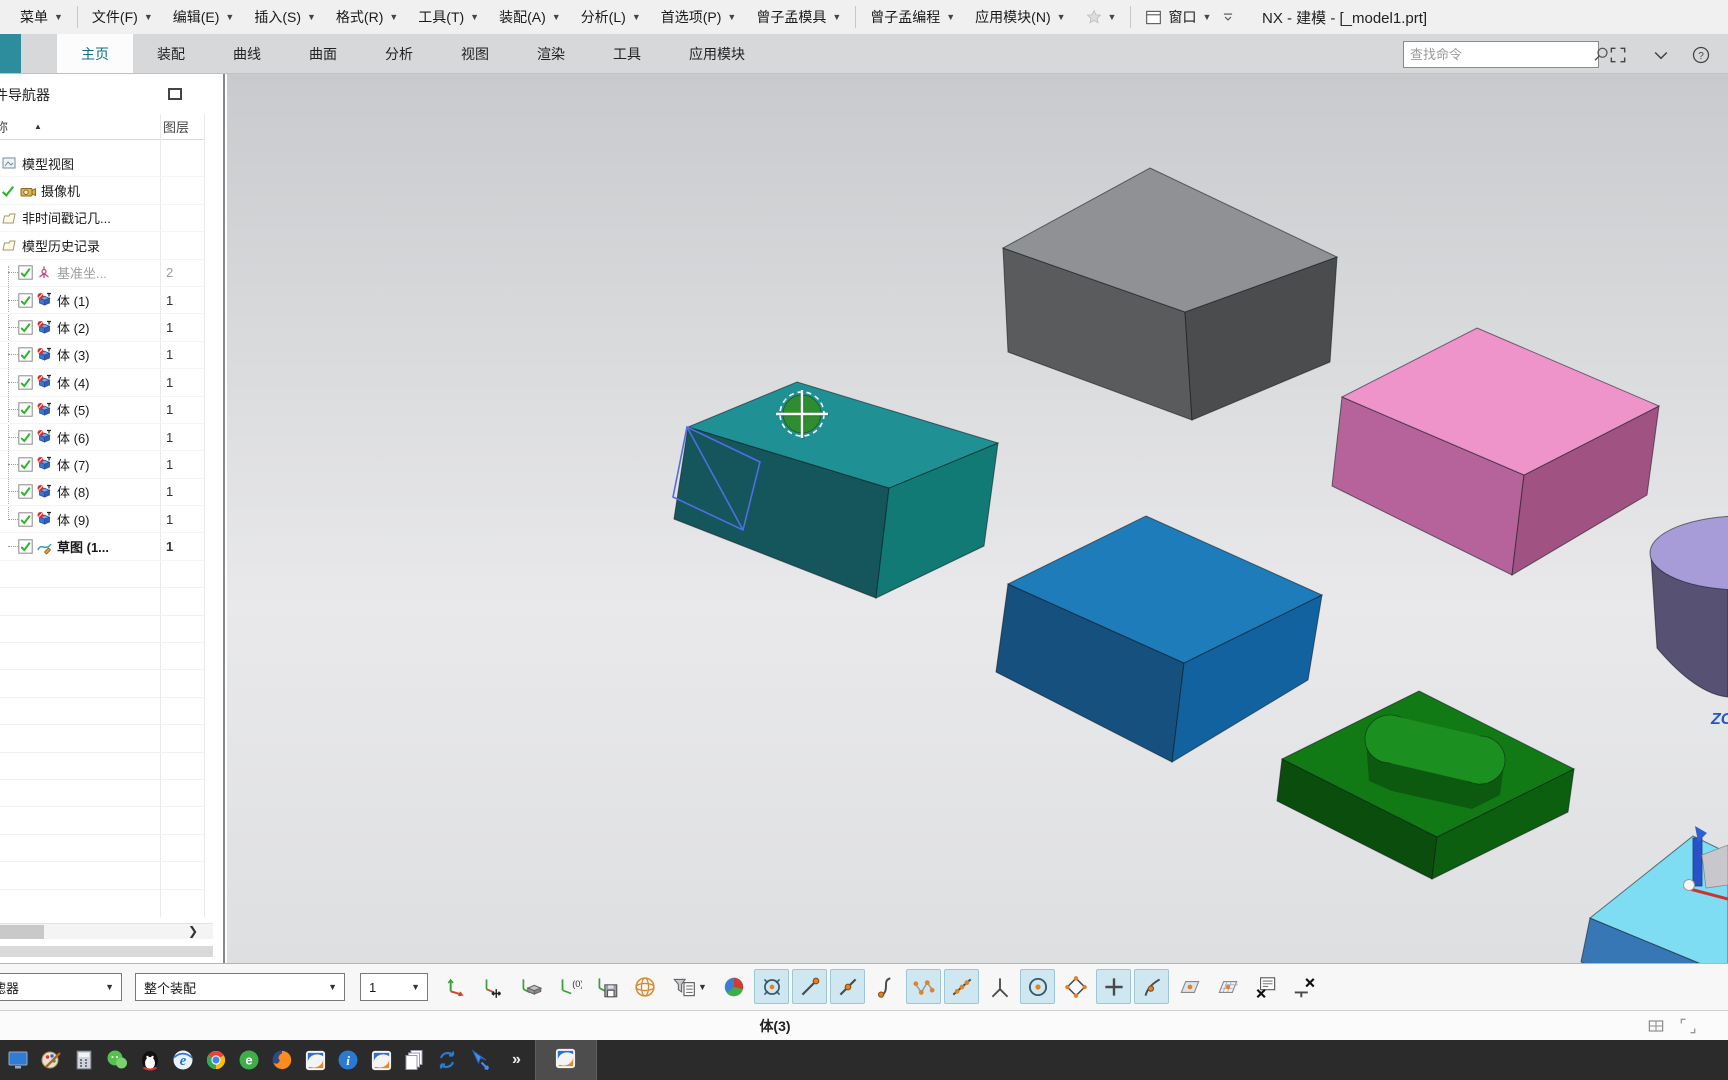  Describe the element at coordinates (285, 17) in the screenshot. I see `menu-item-插入(S): 插入(S) ▼` at that location.